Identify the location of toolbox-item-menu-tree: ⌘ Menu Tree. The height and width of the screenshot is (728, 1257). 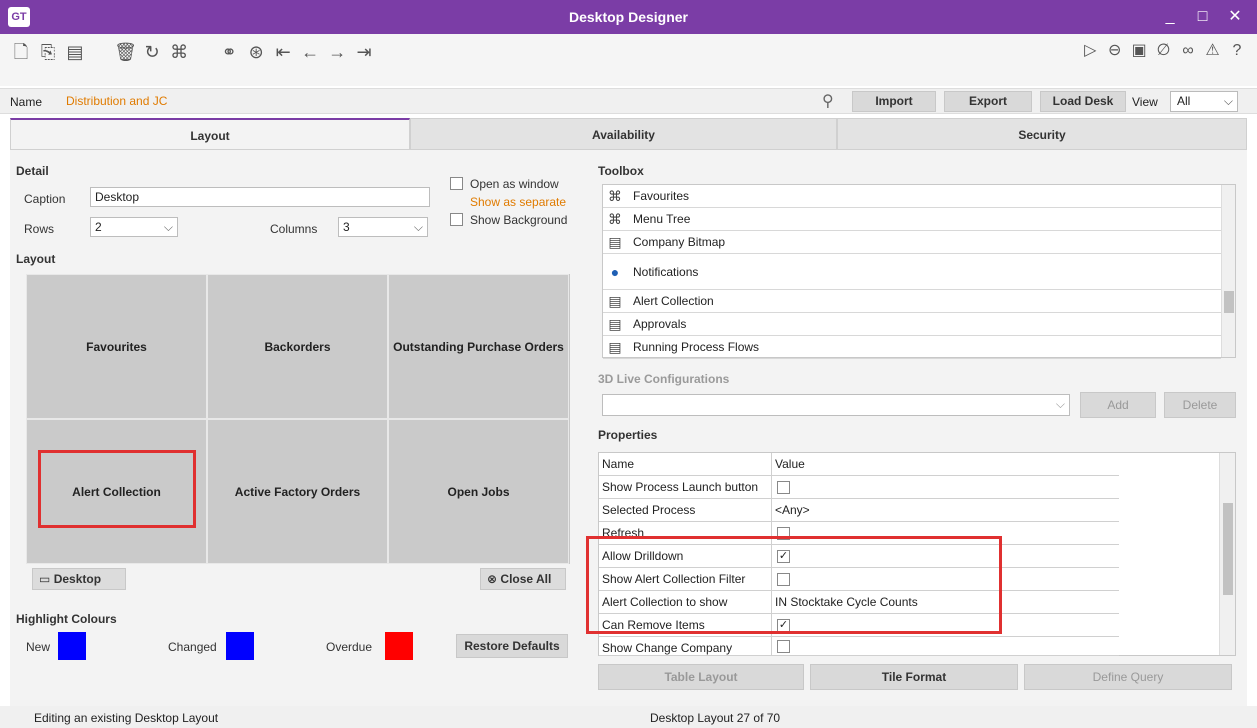
(912, 219).